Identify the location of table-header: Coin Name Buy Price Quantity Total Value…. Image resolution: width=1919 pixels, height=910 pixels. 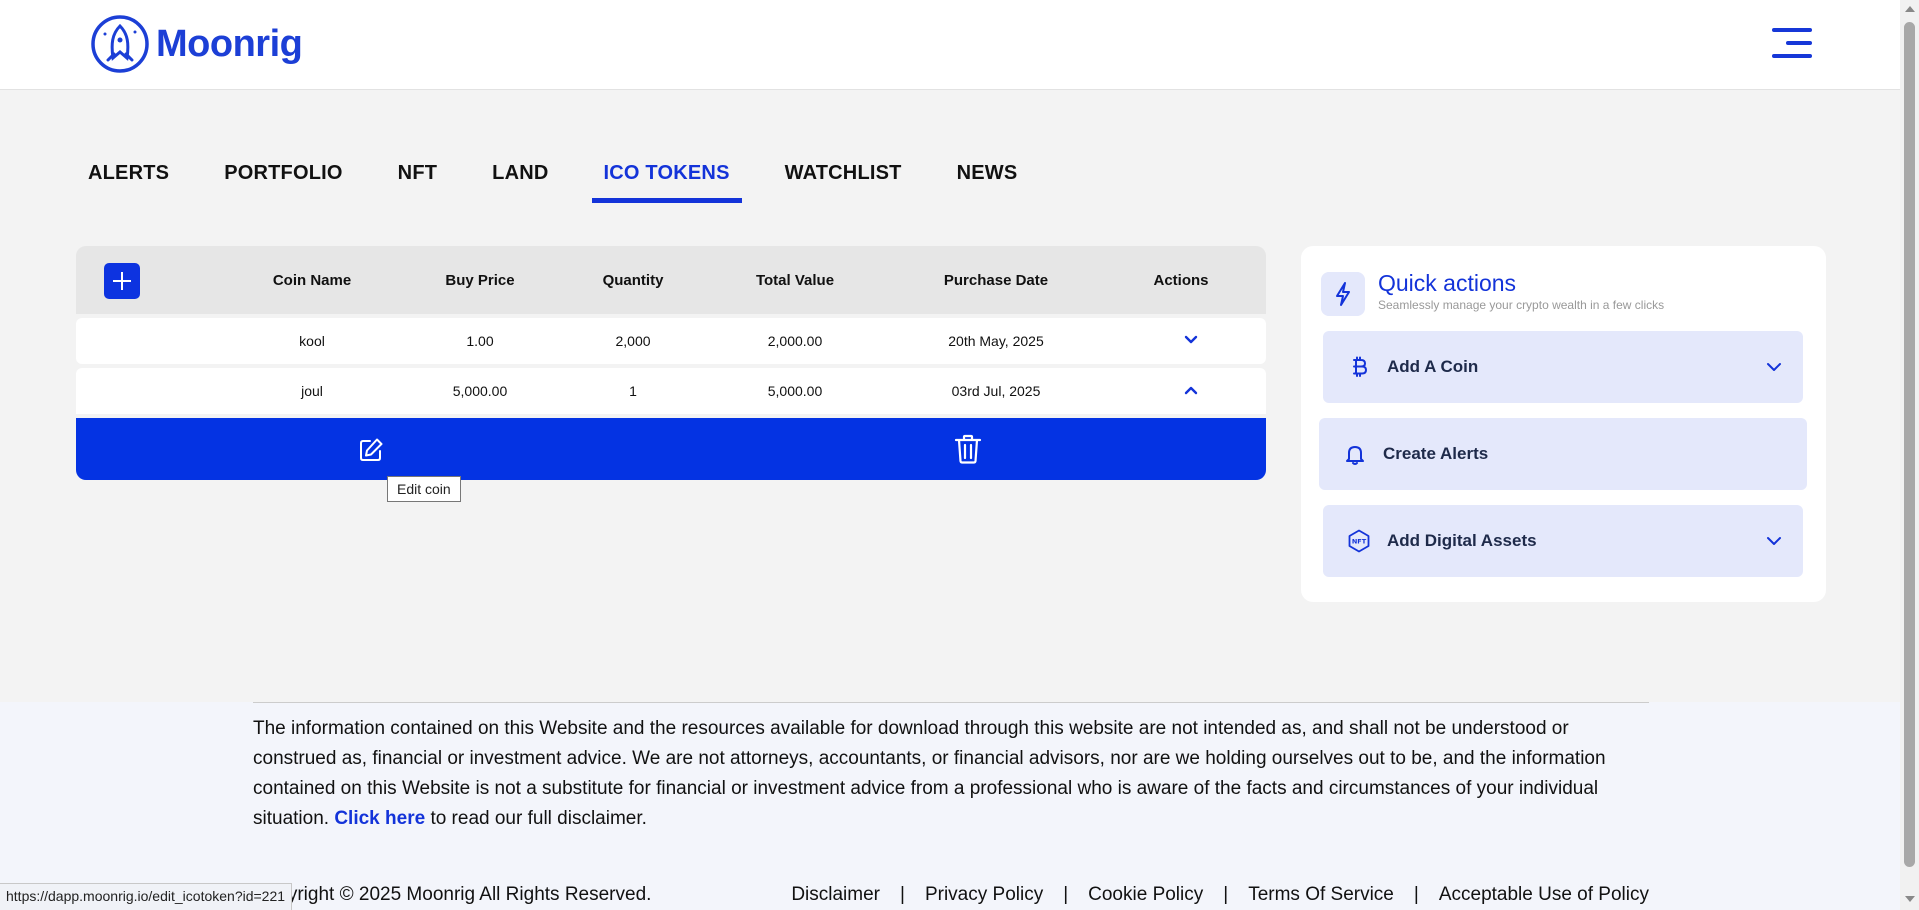
(671, 280).